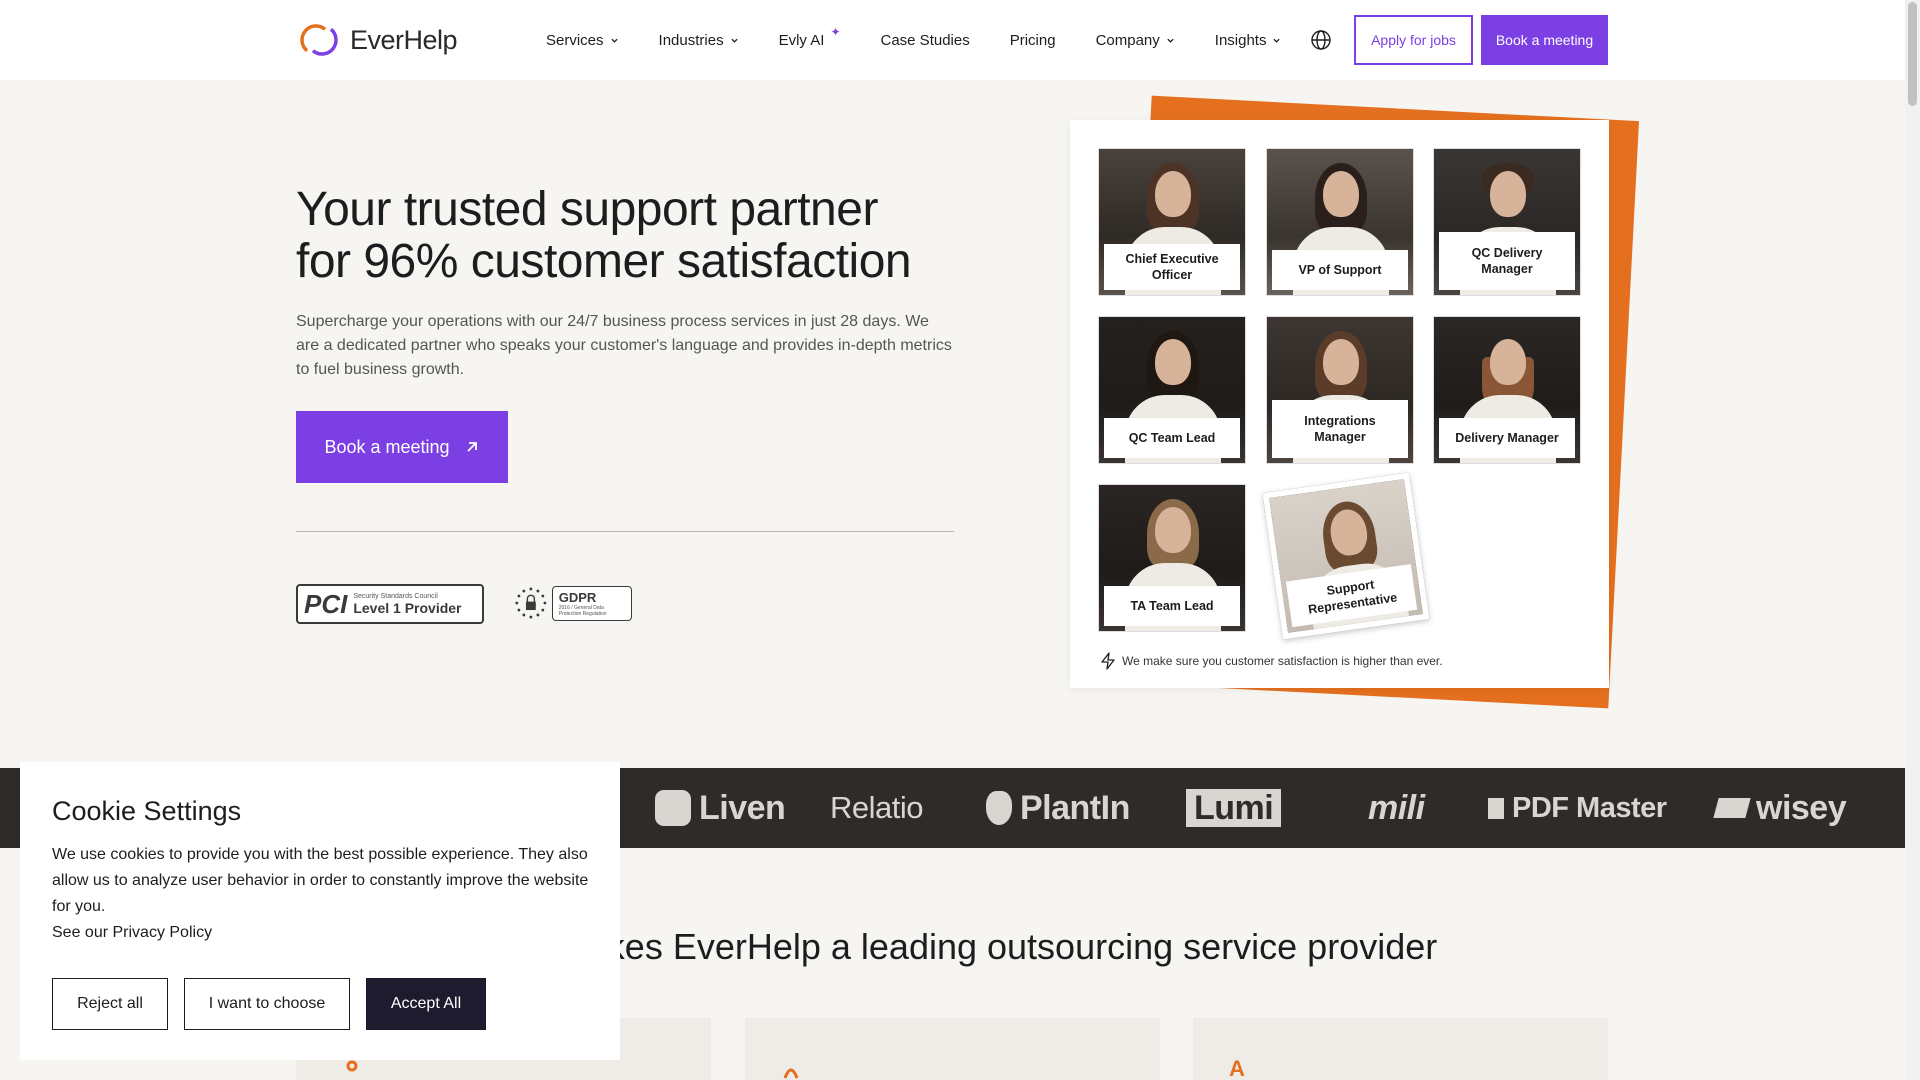 The image size is (1920, 1080). What do you see at coordinates (1507, 438) in the screenshot?
I see `team-role-label: Delivery Manager` at bounding box center [1507, 438].